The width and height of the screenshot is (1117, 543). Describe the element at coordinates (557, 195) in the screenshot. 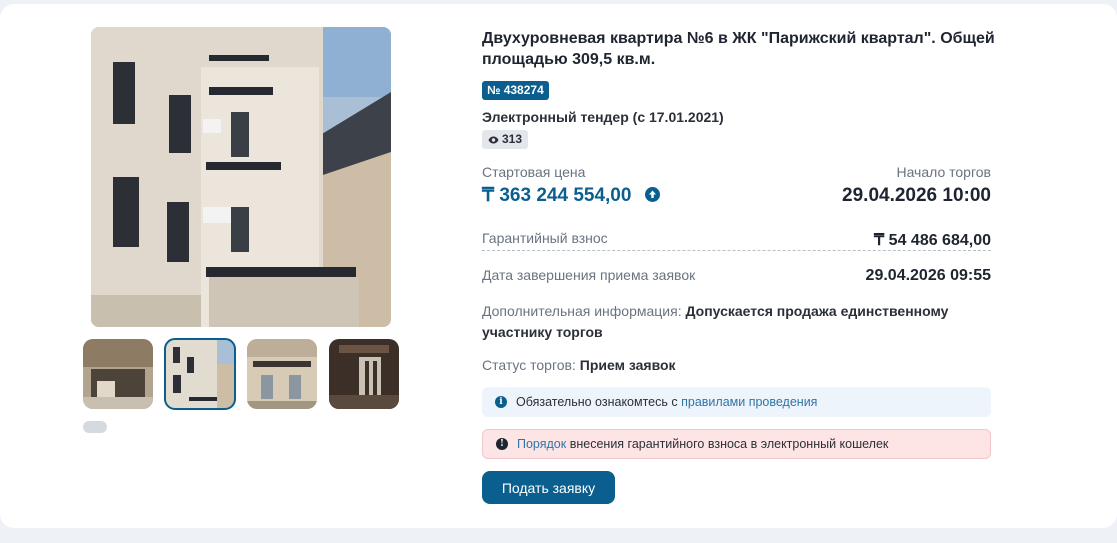

I see `start-price-value: ₸ 363 244 554,00` at that location.